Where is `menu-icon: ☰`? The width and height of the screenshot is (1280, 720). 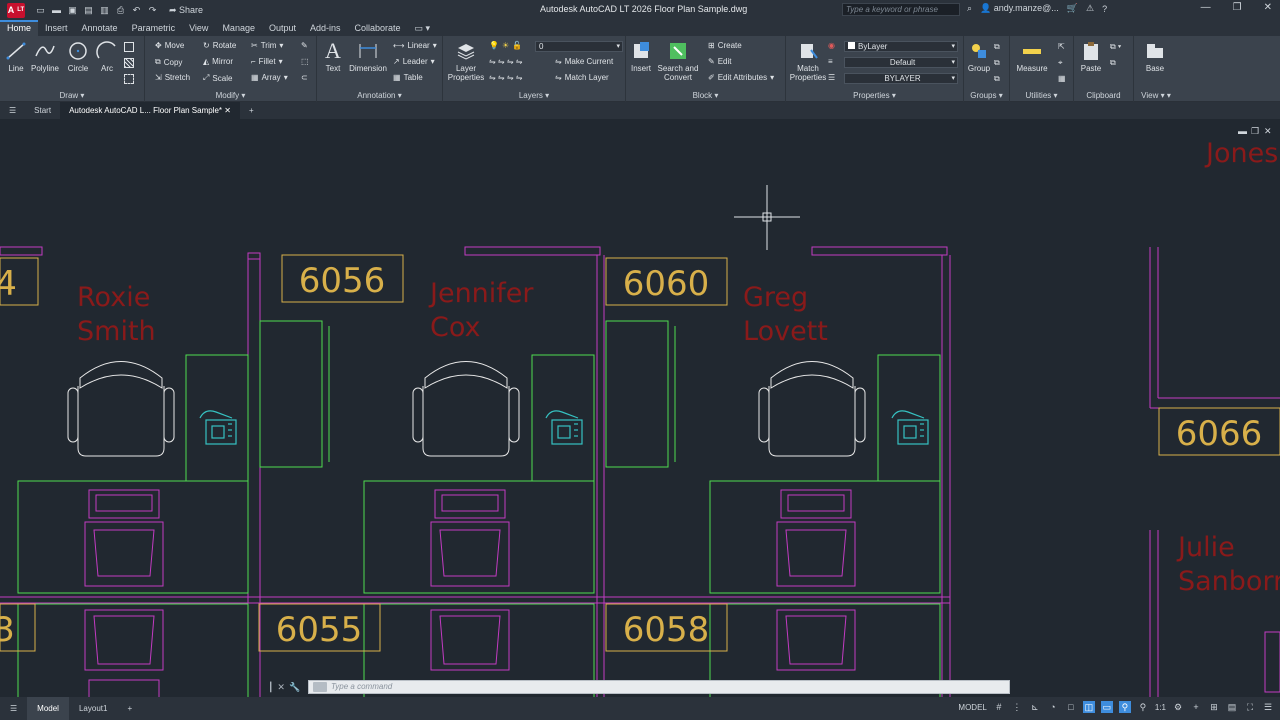 menu-icon: ☰ is located at coordinates (12, 110).